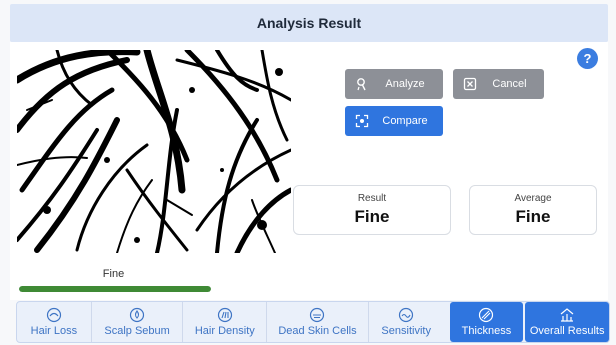 This screenshot has height=345, width=616. I want to click on compare-button: Compare, so click(394, 121).